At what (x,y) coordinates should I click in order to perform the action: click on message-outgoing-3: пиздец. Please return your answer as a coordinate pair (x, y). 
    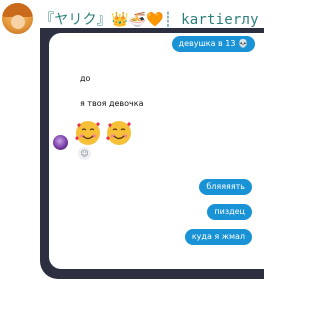
    Looking at the image, I should click on (229, 212).